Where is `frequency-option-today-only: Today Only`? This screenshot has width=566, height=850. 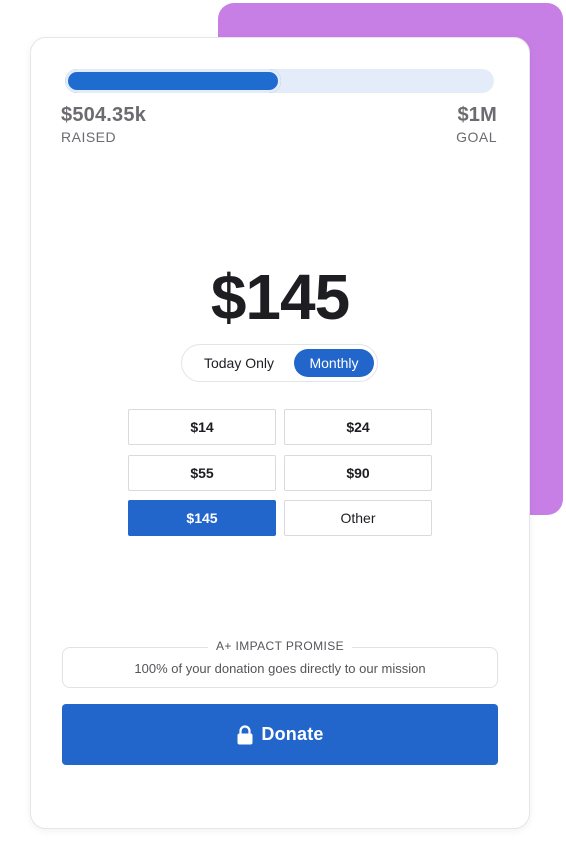 frequency-option-today-only: Today Only is located at coordinates (239, 363).